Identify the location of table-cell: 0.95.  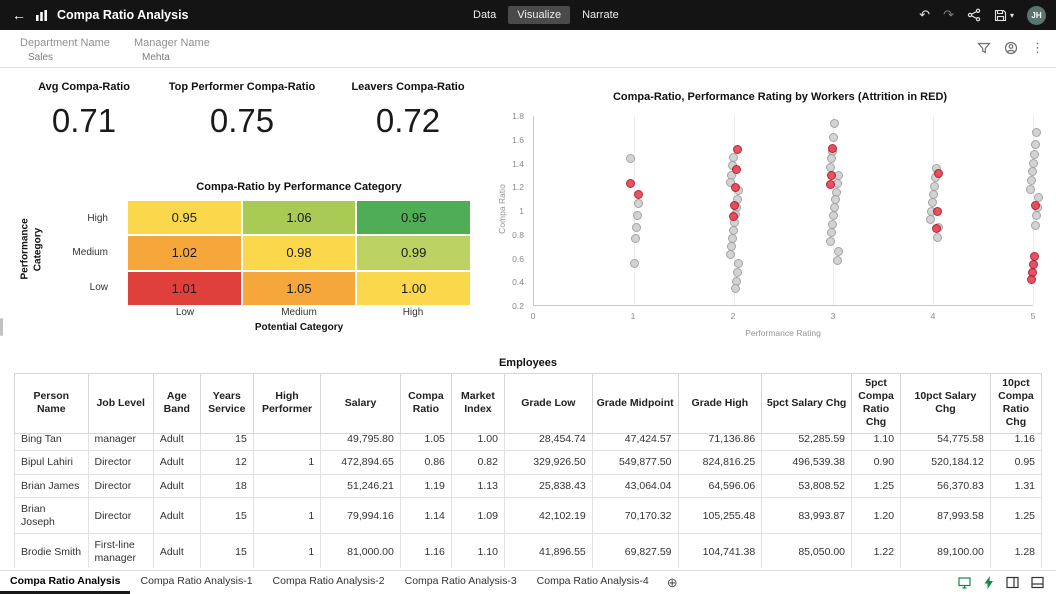
(1015, 462).